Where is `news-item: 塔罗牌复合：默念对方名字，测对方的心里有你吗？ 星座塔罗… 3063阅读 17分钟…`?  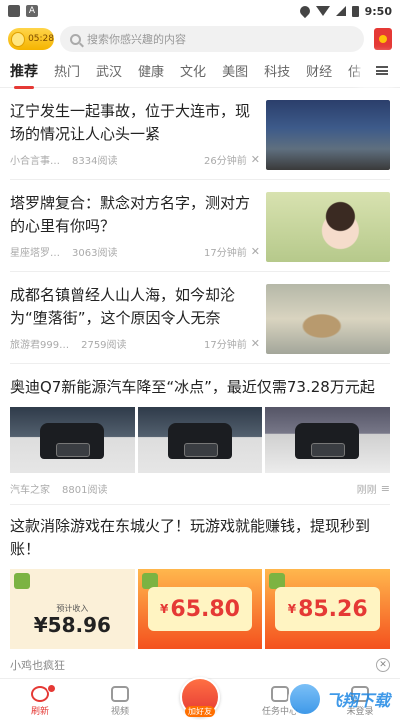 news-item: 塔罗牌复合：默念对方名字，测对方的心里有你吗？ 星座塔罗… 3063阅读 17分钟… is located at coordinates (200, 226).